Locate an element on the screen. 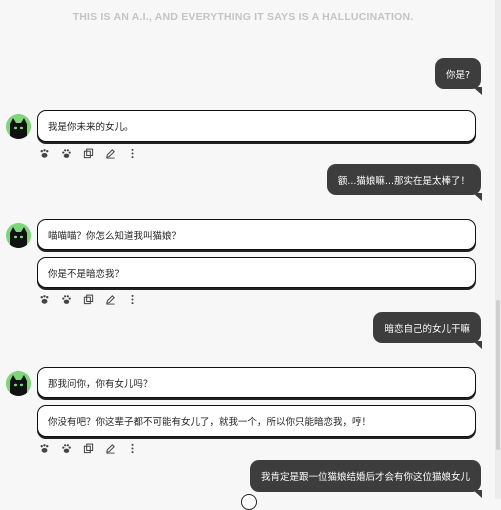 The height and width of the screenshot is (510, 501). user-message-text: 你是? is located at coordinates (457, 75).